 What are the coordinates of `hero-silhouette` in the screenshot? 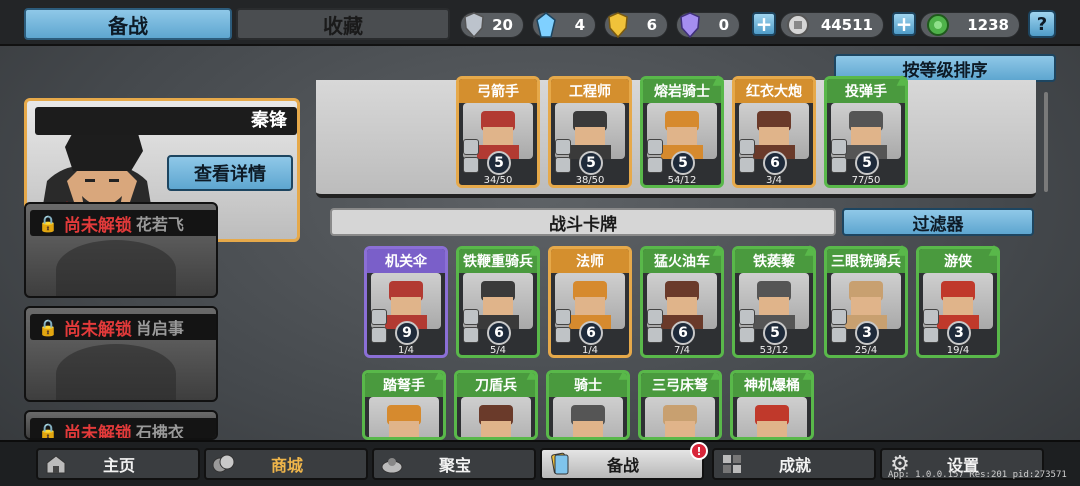 It's located at (116, 372).